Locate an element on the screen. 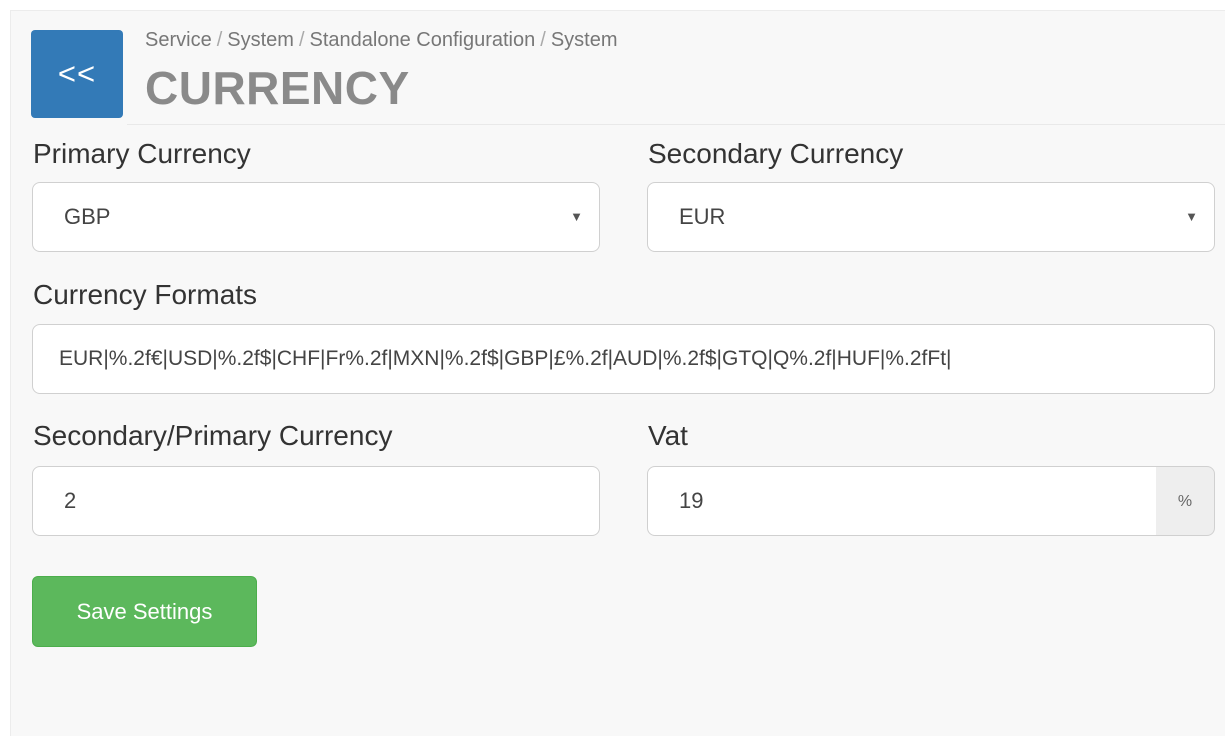 The height and width of the screenshot is (736, 1225). breadcrumb-item-standalone-configuration: Standalone Configuration is located at coordinates (423, 40).